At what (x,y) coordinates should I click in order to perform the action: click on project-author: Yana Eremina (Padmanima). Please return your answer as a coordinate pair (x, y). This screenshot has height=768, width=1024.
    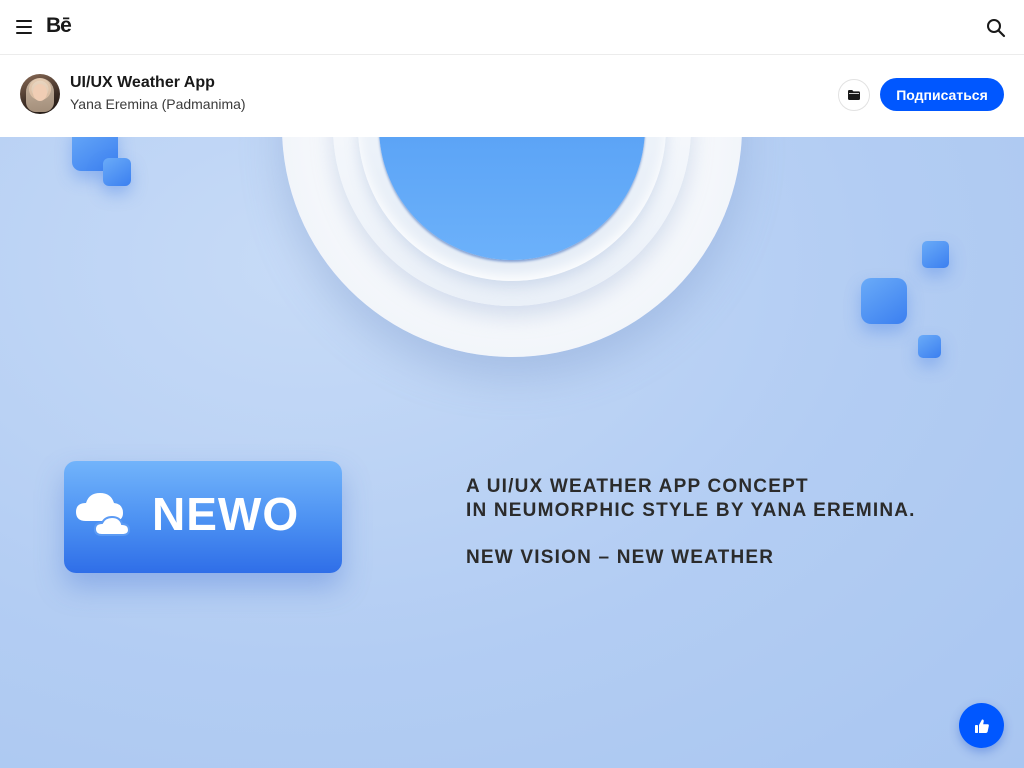
    Looking at the image, I should click on (158, 104).